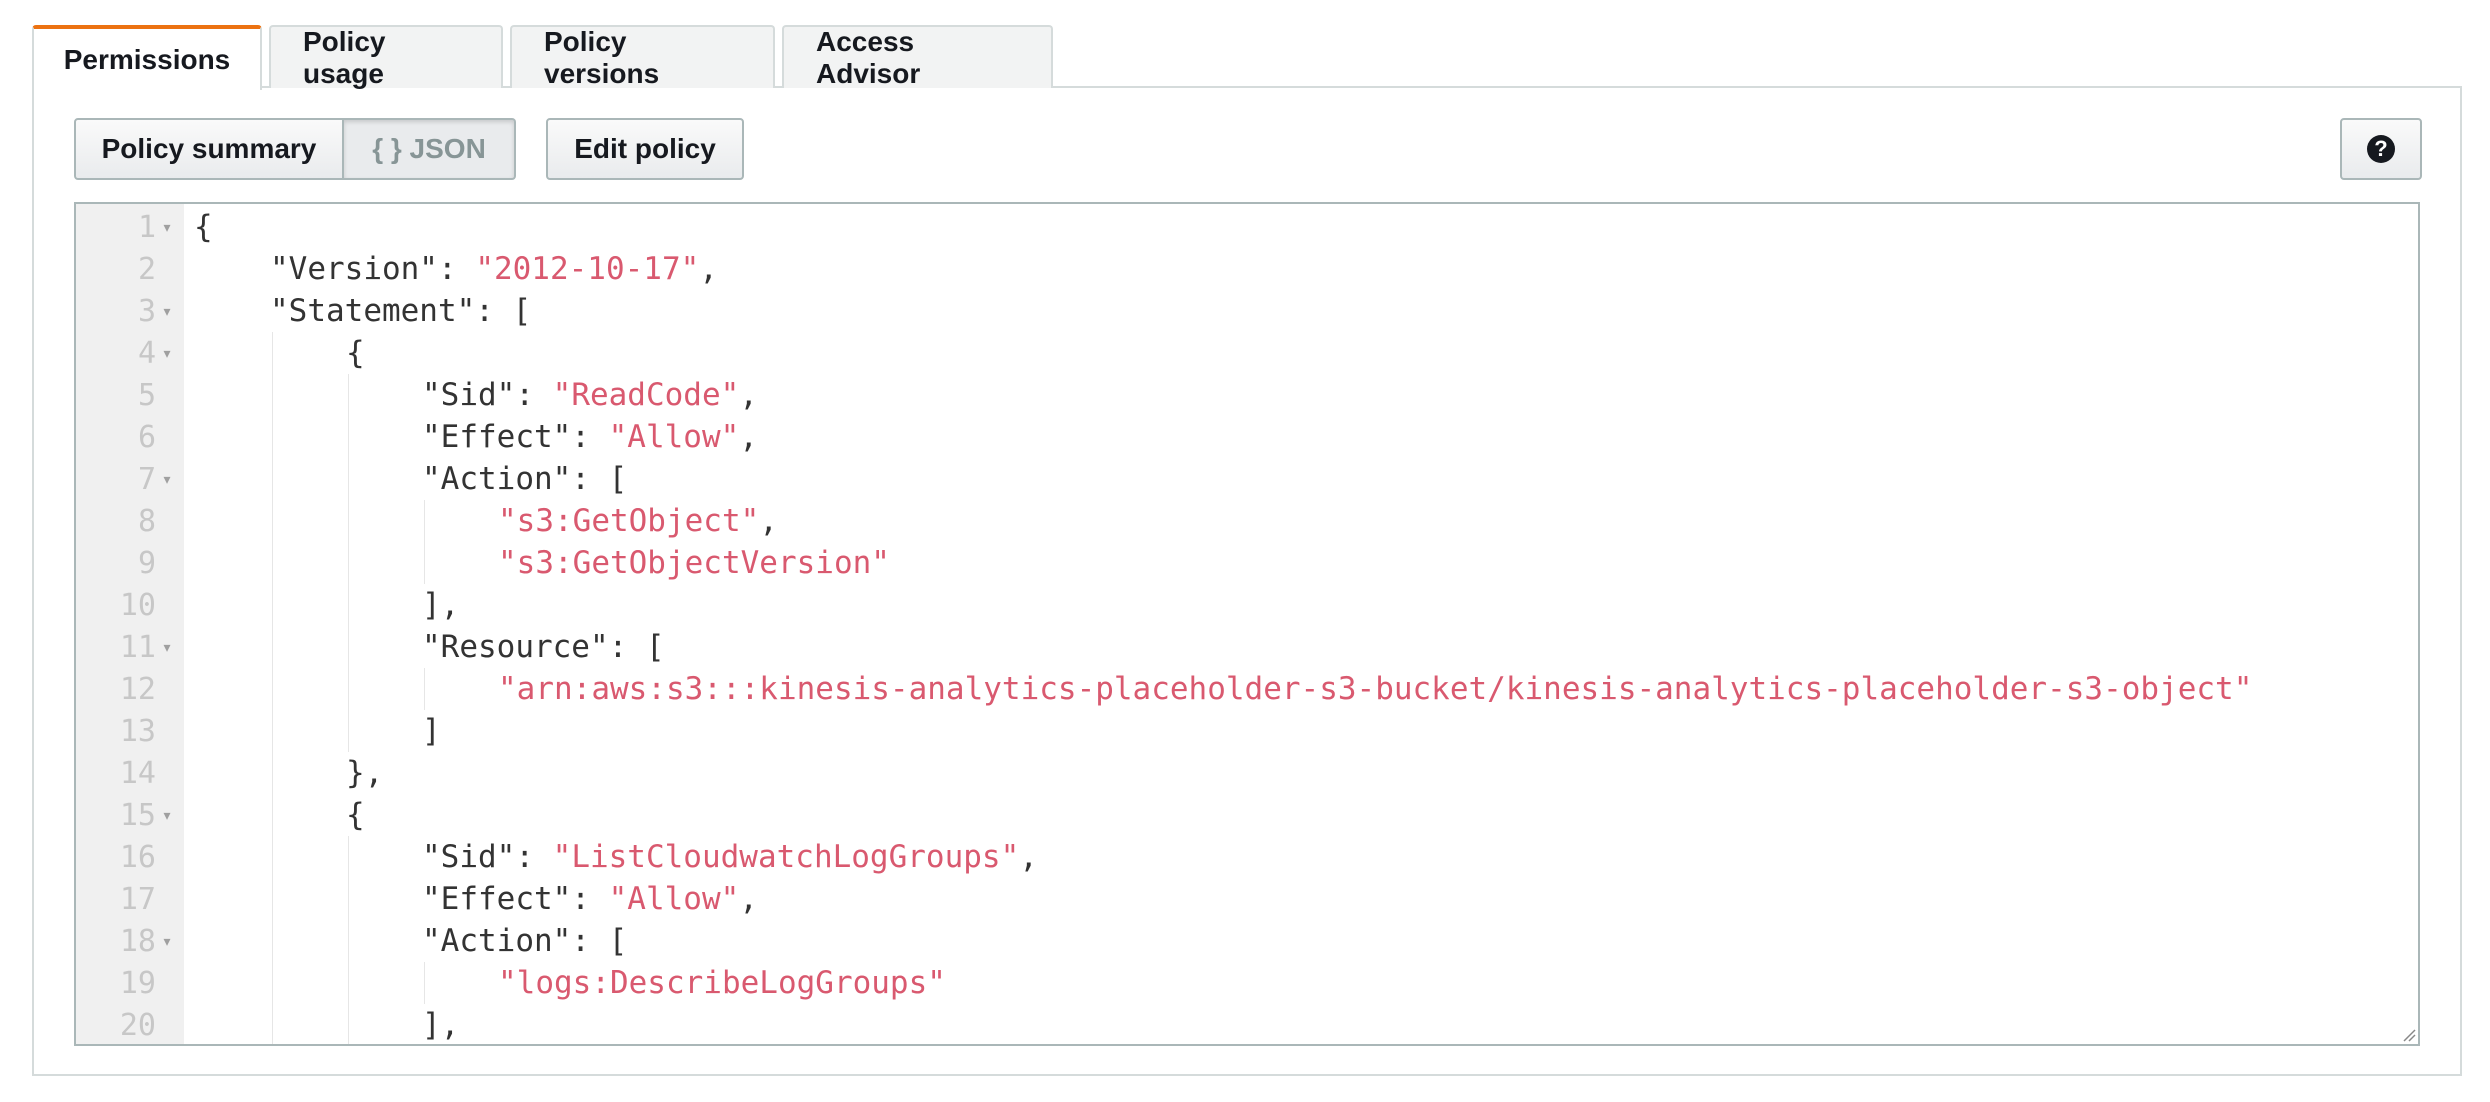  Describe the element at coordinates (2381, 149) in the screenshot. I see `help-button: ?` at that location.